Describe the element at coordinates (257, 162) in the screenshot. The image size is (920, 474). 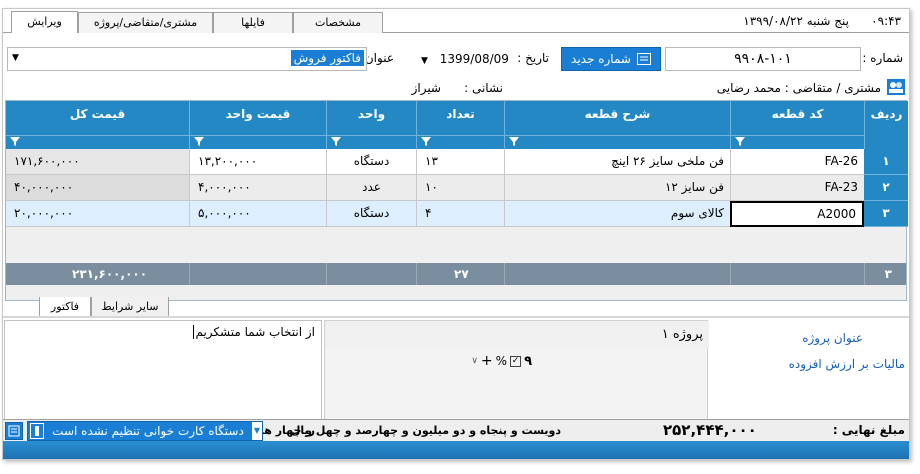
I see `cell-unit-price: ۱۳,۲۰۰,۰۰۰` at that location.